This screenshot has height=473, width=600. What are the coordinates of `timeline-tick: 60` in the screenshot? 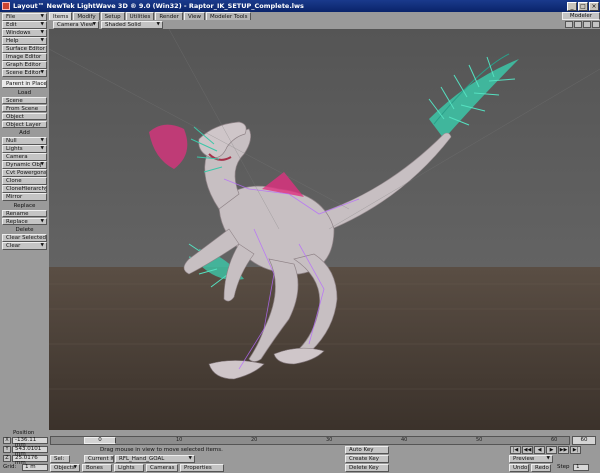 It's located at (554, 440).